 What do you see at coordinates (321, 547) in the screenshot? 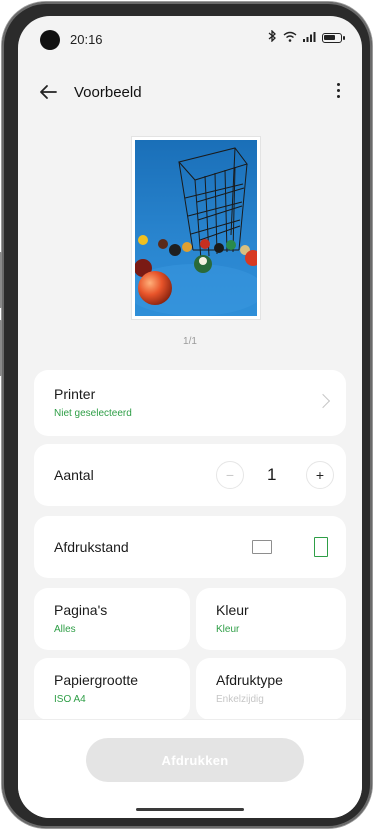
I see `portrait-orientation-icon` at bounding box center [321, 547].